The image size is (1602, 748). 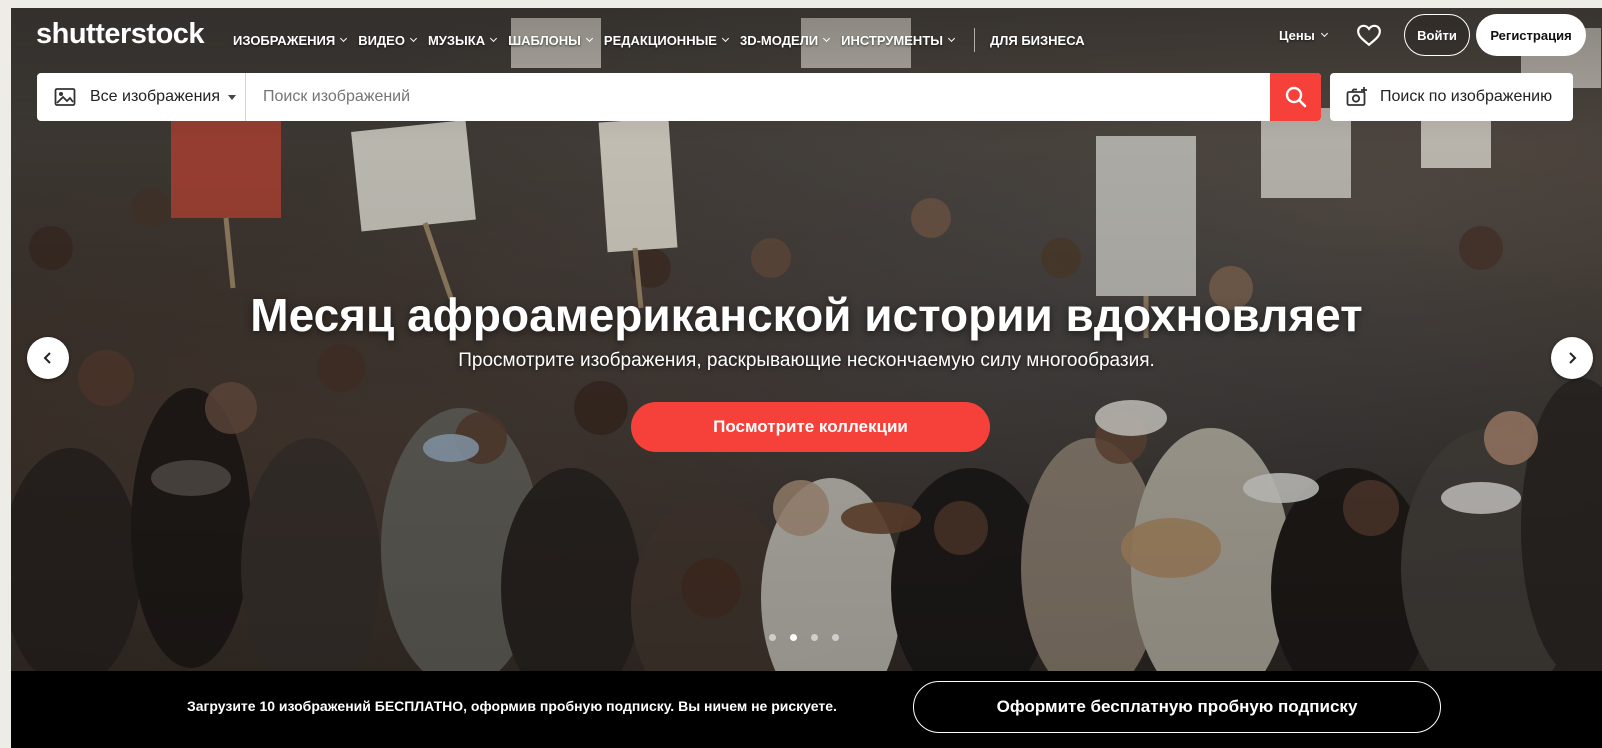 I want to click on image-icon, so click(x=65, y=97).